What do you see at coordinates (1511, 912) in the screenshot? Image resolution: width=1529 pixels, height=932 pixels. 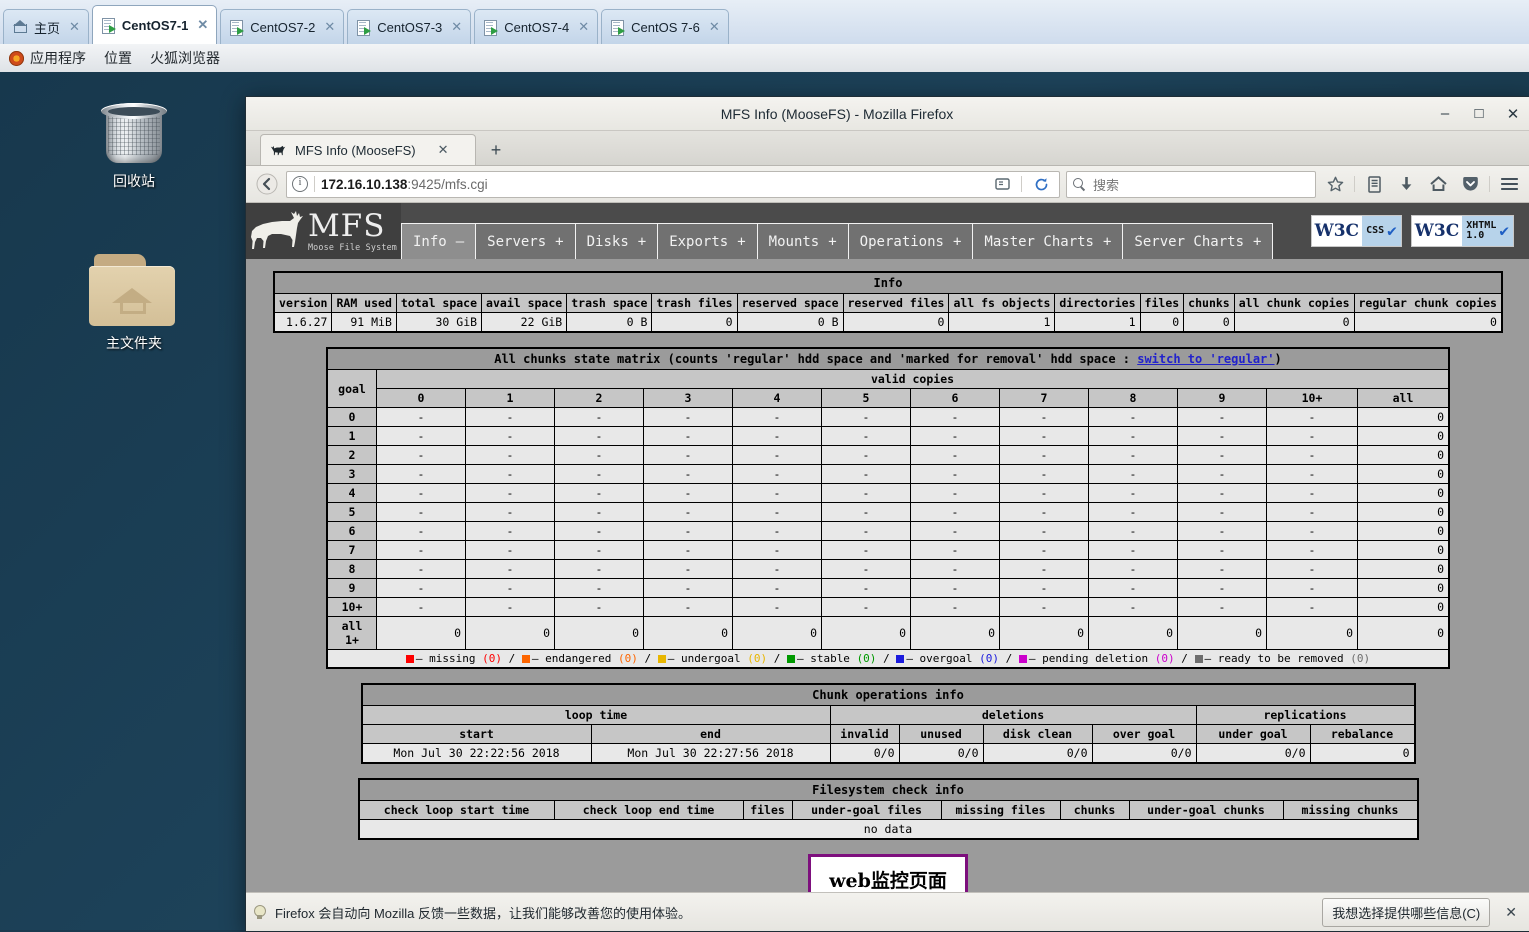 I see `notification-close-icon: ✕` at bounding box center [1511, 912].